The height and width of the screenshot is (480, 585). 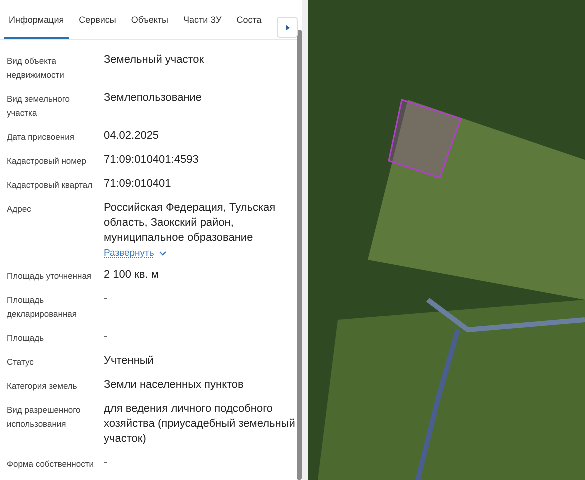 What do you see at coordinates (152, 160) in the screenshot?
I see `field-value: 71:09:010401:4593` at bounding box center [152, 160].